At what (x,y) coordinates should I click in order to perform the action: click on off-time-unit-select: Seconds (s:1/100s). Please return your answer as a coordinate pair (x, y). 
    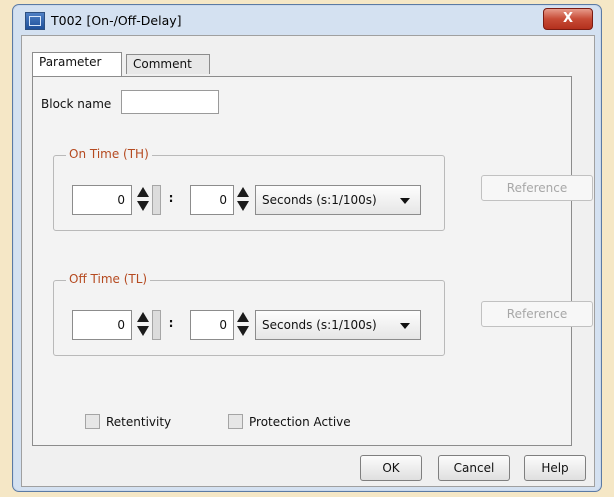
    Looking at the image, I should click on (338, 325).